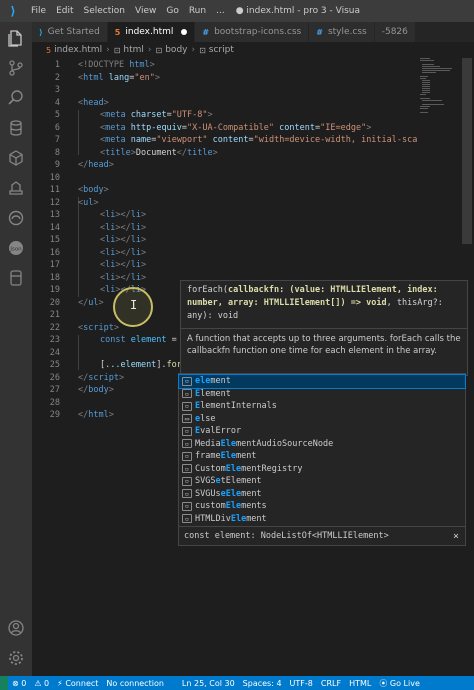  What do you see at coordinates (360, 683) in the screenshot?
I see `language-mode: HTML` at bounding box center [360, 683].